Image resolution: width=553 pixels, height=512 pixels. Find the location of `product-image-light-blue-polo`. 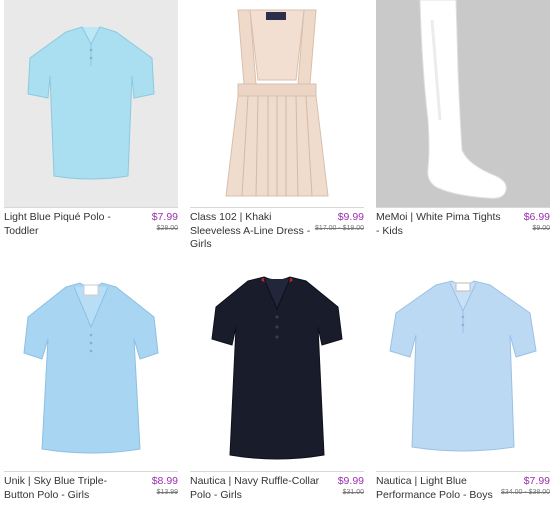

product-image-light-blue-polo is located at coordinates (91, 103).